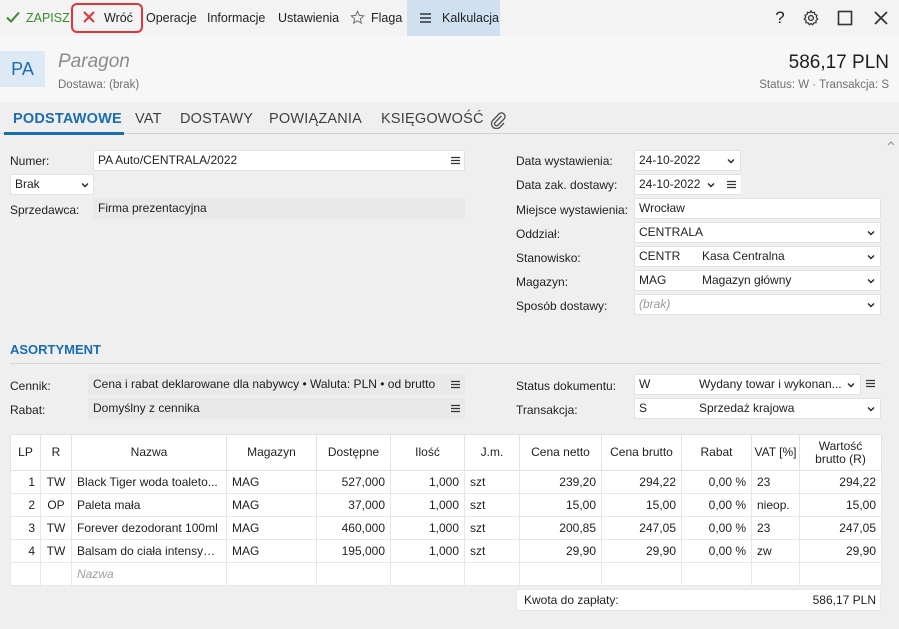 The height and width of the screenshot is (629, 899). What do you see at coordinates (757, 304) in the screenshot?
I see `sposob-dostawy-select: (brak)` at bounding box center [757, 304].